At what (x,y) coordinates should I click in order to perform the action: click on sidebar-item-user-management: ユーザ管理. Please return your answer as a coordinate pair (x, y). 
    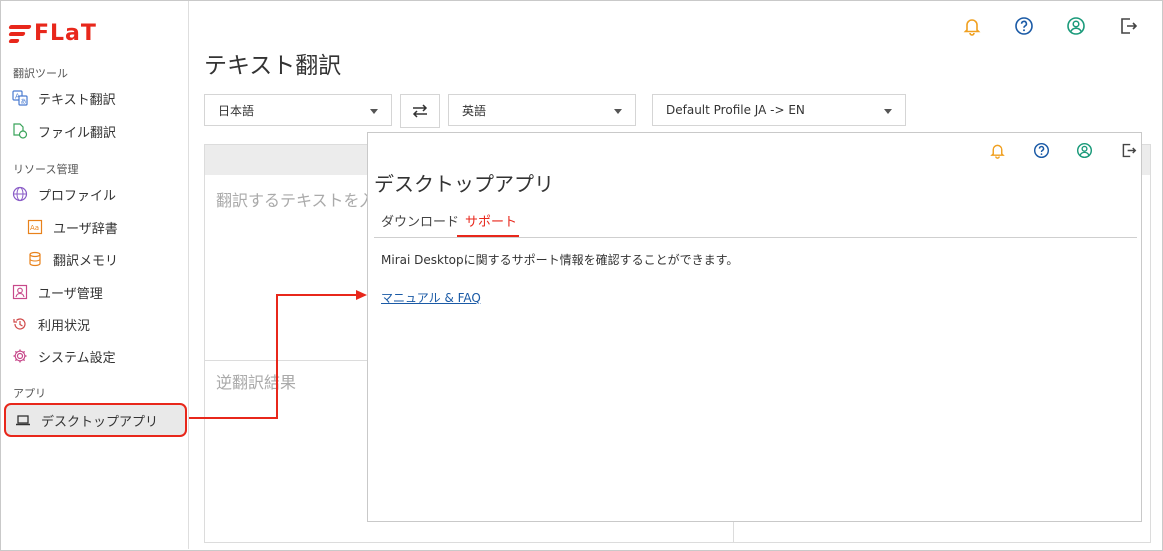
    Looking at the image, I should click on (94, 292).